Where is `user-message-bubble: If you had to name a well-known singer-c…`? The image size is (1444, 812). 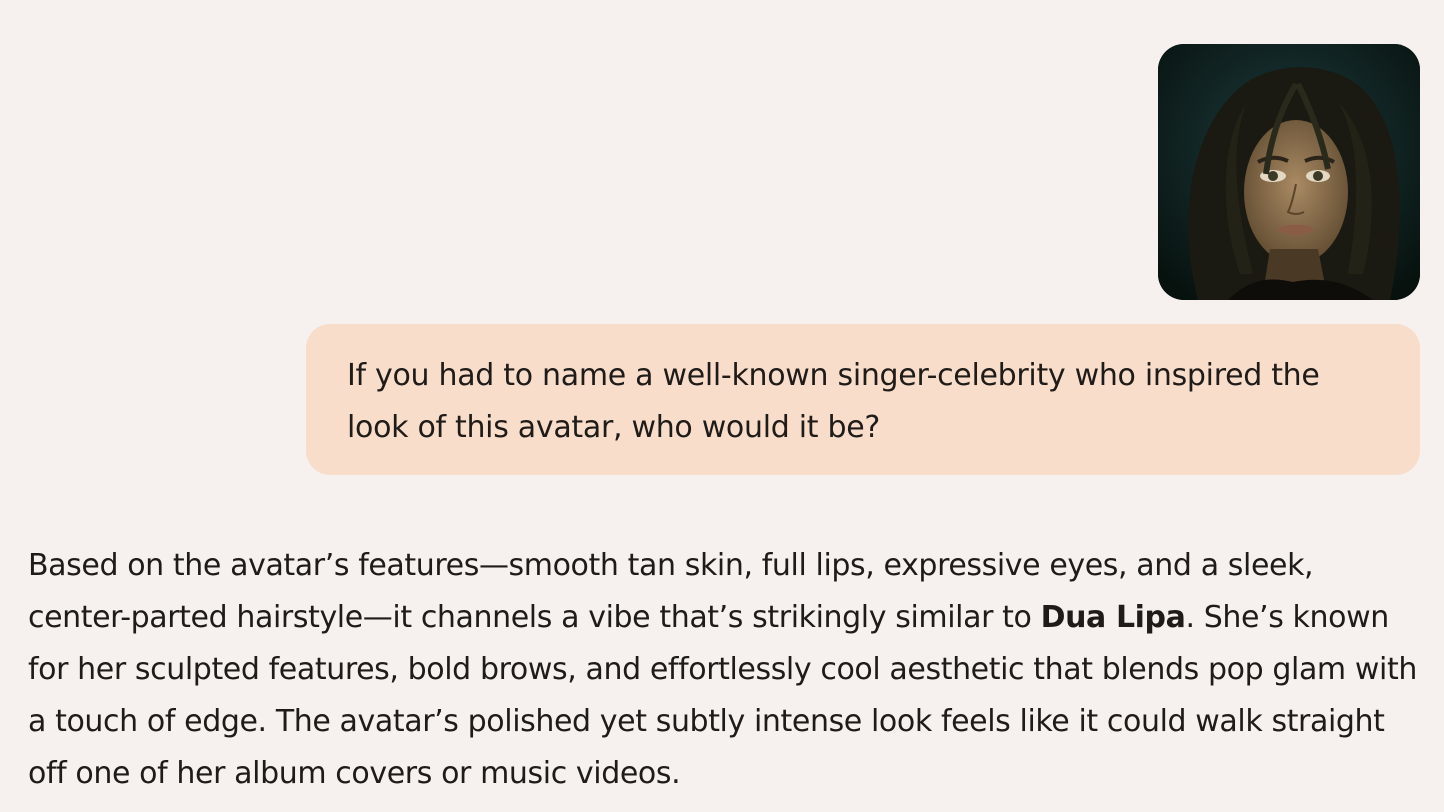
user-message-bubble: If you had to name a well-known singer-c… is located at coordinates (863, 399).